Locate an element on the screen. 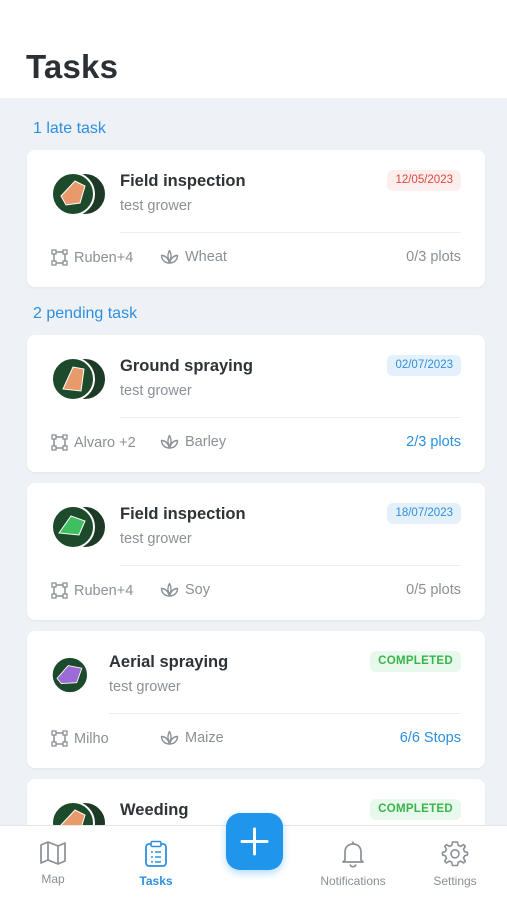 This screenshot has width=507, height=900. crop: Wheat is located at coordinates (193, 257).